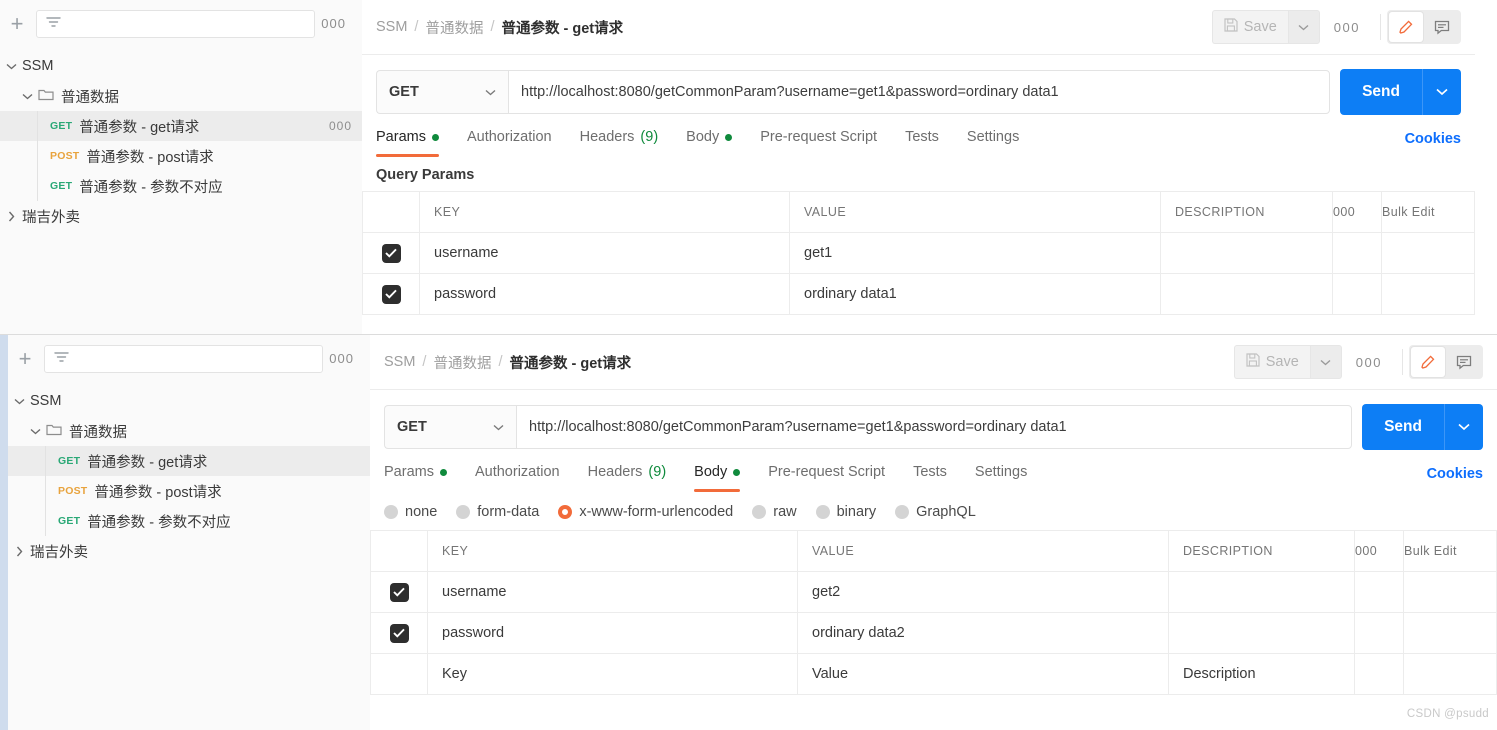  Describe the element at coordinates (983, 674) in the screenshot. I see `cell-value-placeholder: Value` at that location.